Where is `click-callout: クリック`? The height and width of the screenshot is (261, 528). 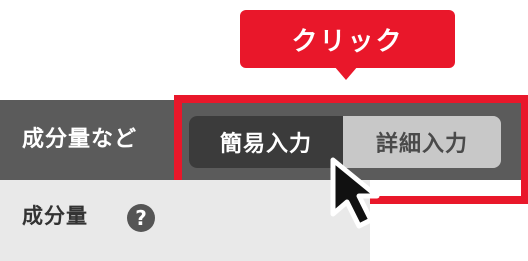
click-callout: クリック is located at coordinates (347, 39).